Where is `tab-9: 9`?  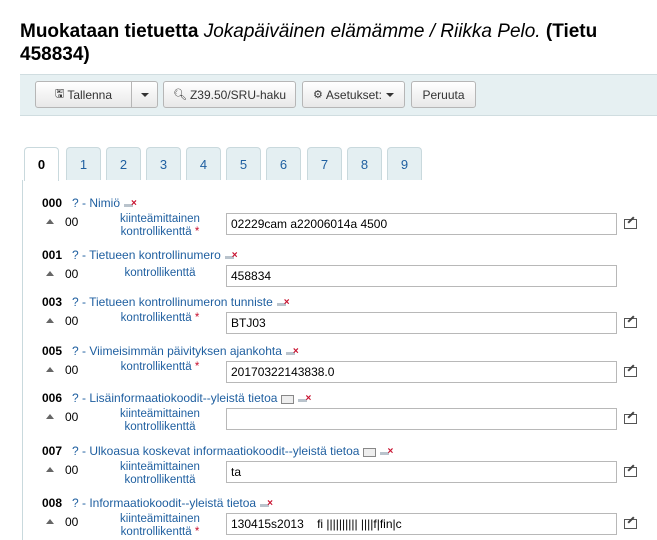
tab-9: 9 is located at coordinates (404, 163).